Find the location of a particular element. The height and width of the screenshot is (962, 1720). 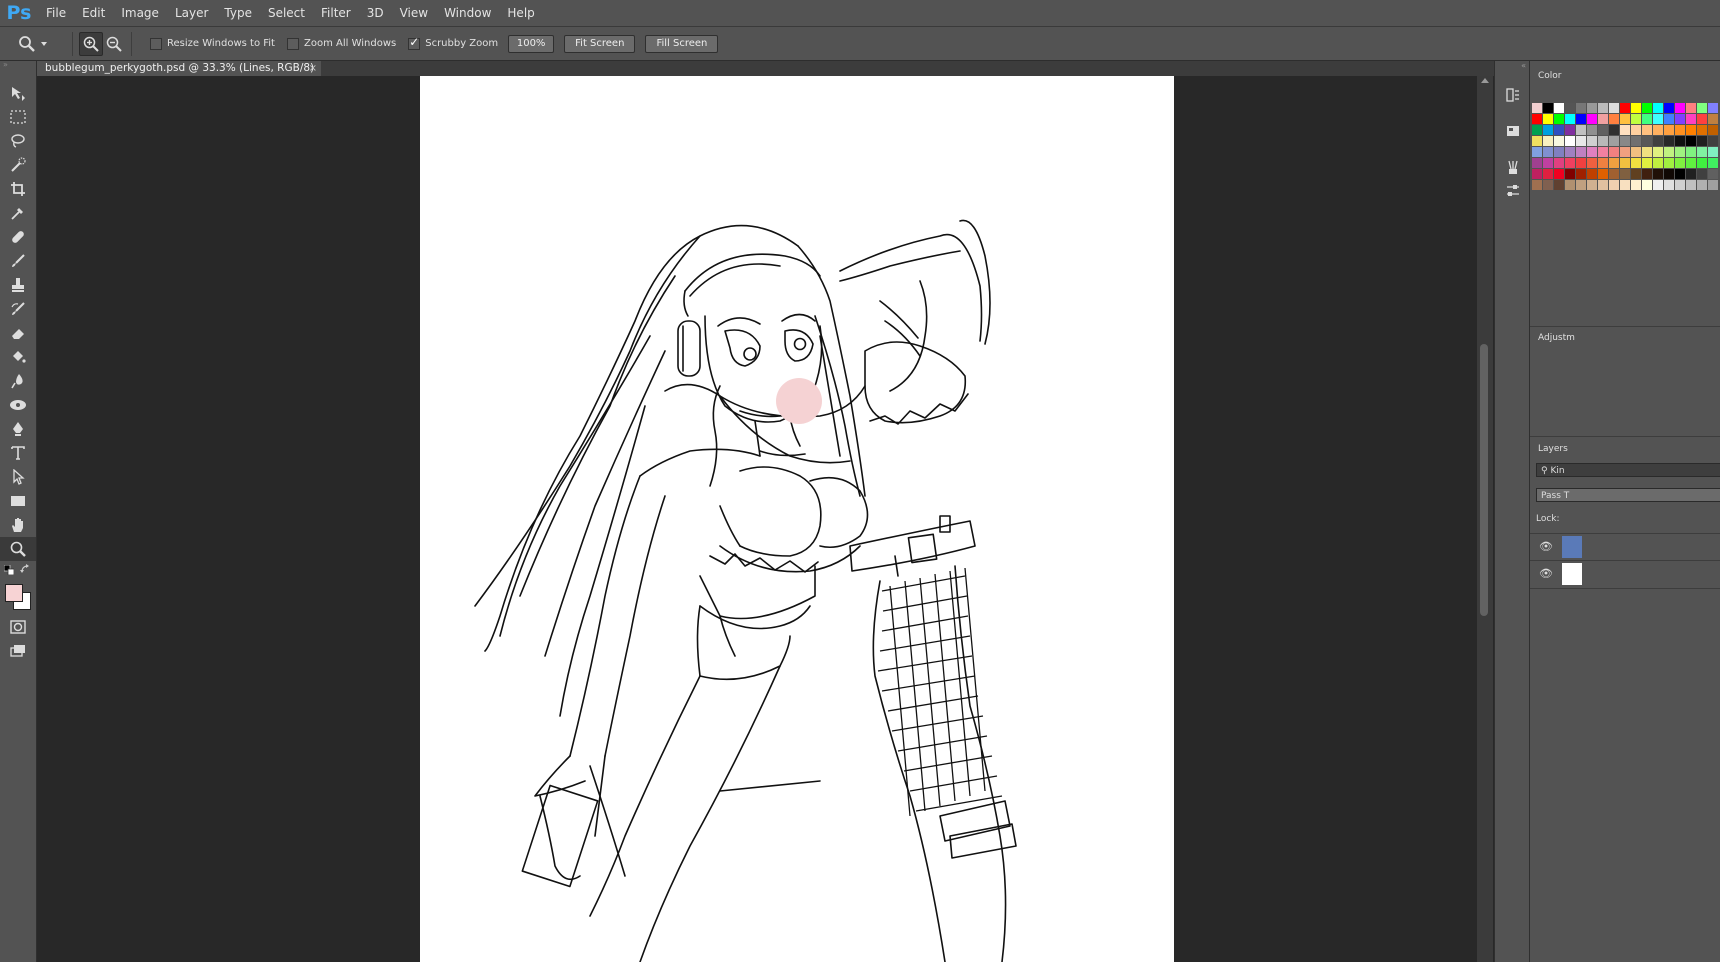

blend-mode-select: Pass T is located at coordinates (1628, 495).